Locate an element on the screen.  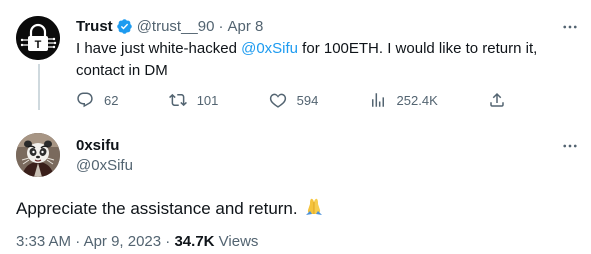
trust-logo-icon: T is located at coordinates (38, 38).